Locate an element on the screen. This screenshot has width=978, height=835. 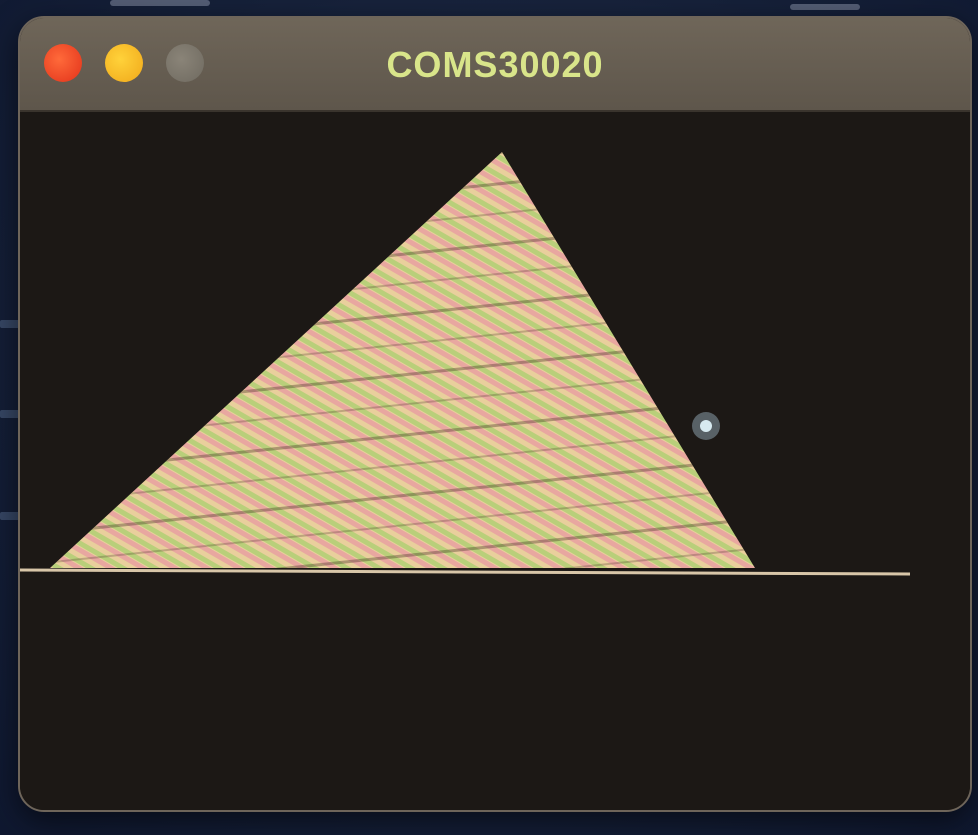
screen-glare-core is located at coordinates (706, 426).